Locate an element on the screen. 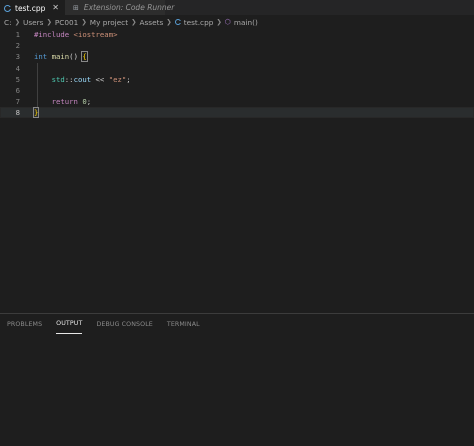  breadcrumb-item: Users is located at coordinates (33, 22).